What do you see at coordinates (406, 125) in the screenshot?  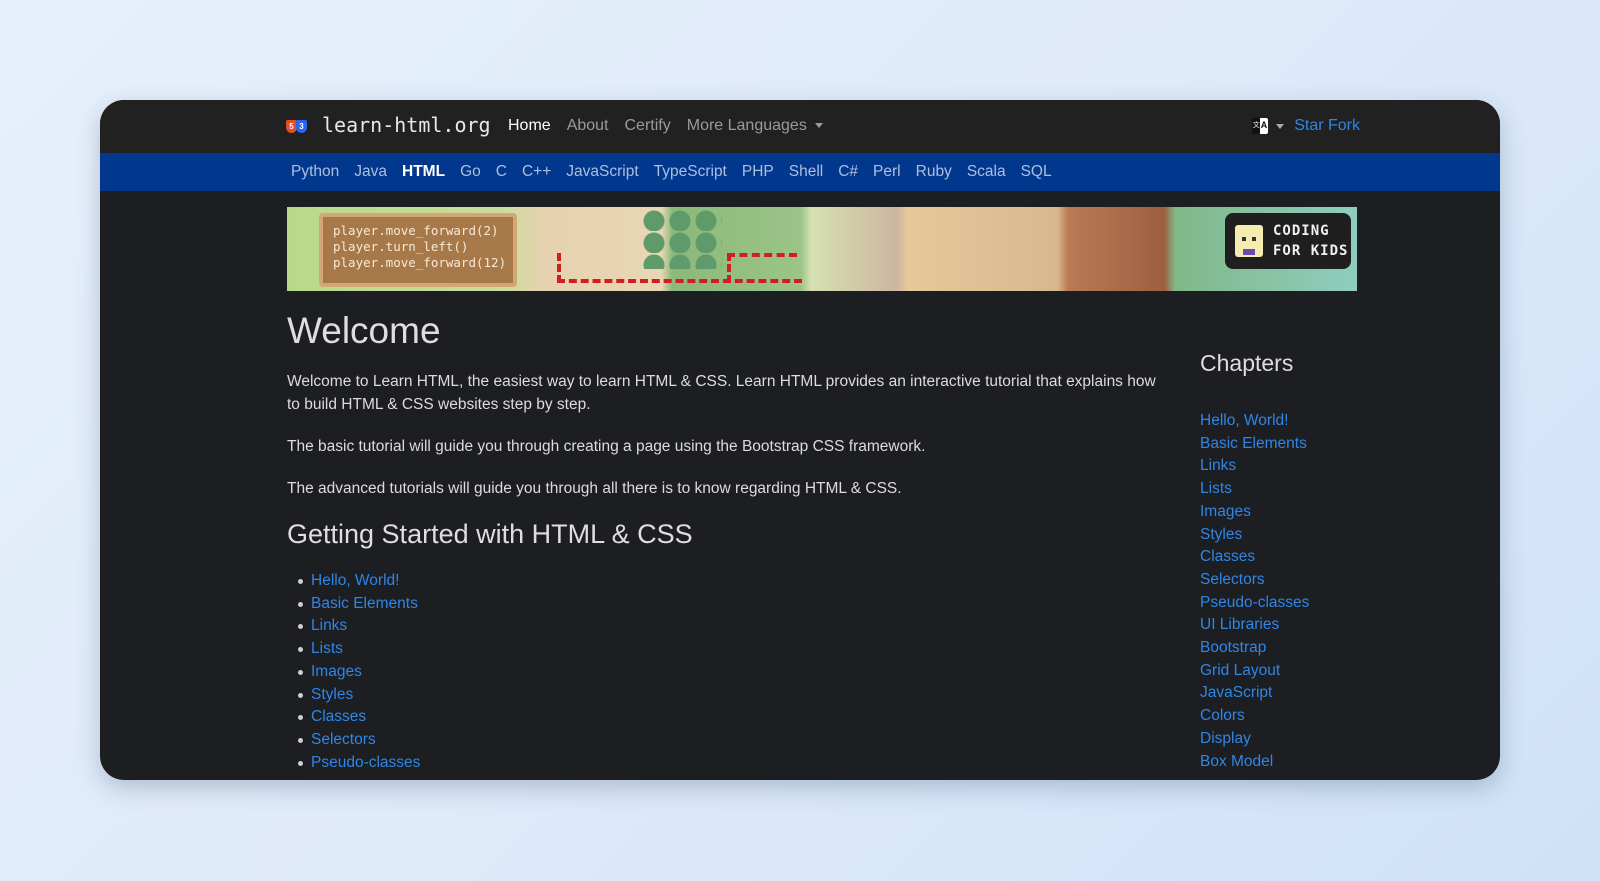 I see `brand-name: learn-html.org` at bounding box center [406, 125].